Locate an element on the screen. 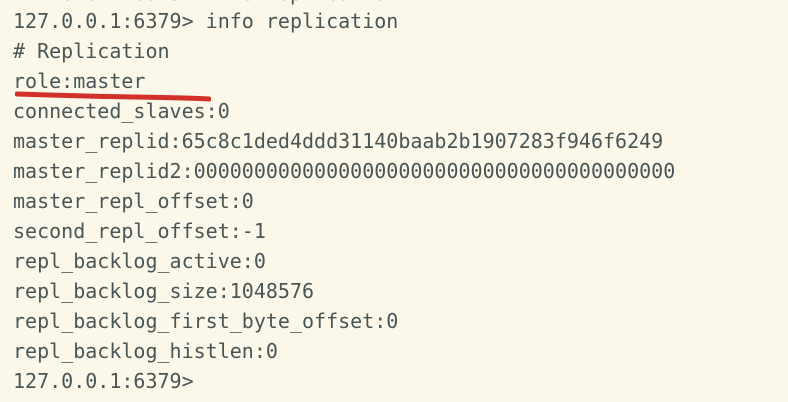 The height and width of the screenshot is (402, 788). terminal-line-master-repl-offset: master_repl_offset:0 is located at coordinates (133, 201).